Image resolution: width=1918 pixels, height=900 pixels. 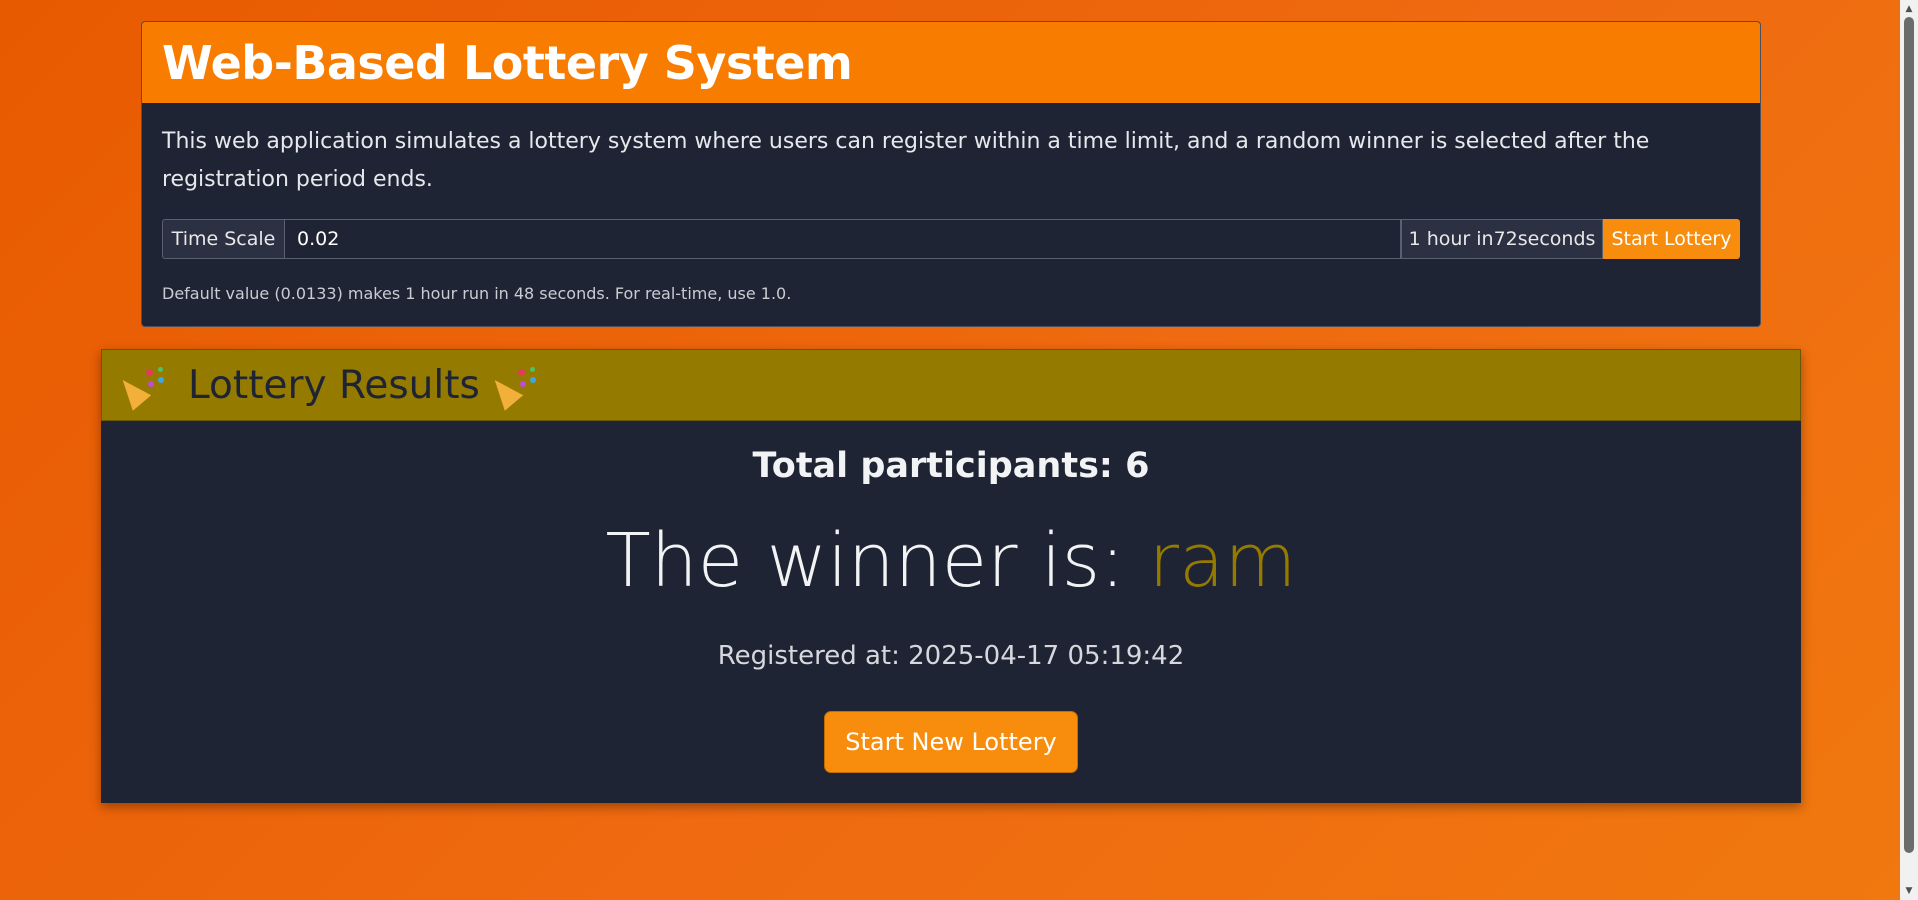 What do you see at coordinates (1909, 435) in the screenshot?
I see `scrollbar-thumb` at bounding box center [1909, 435].